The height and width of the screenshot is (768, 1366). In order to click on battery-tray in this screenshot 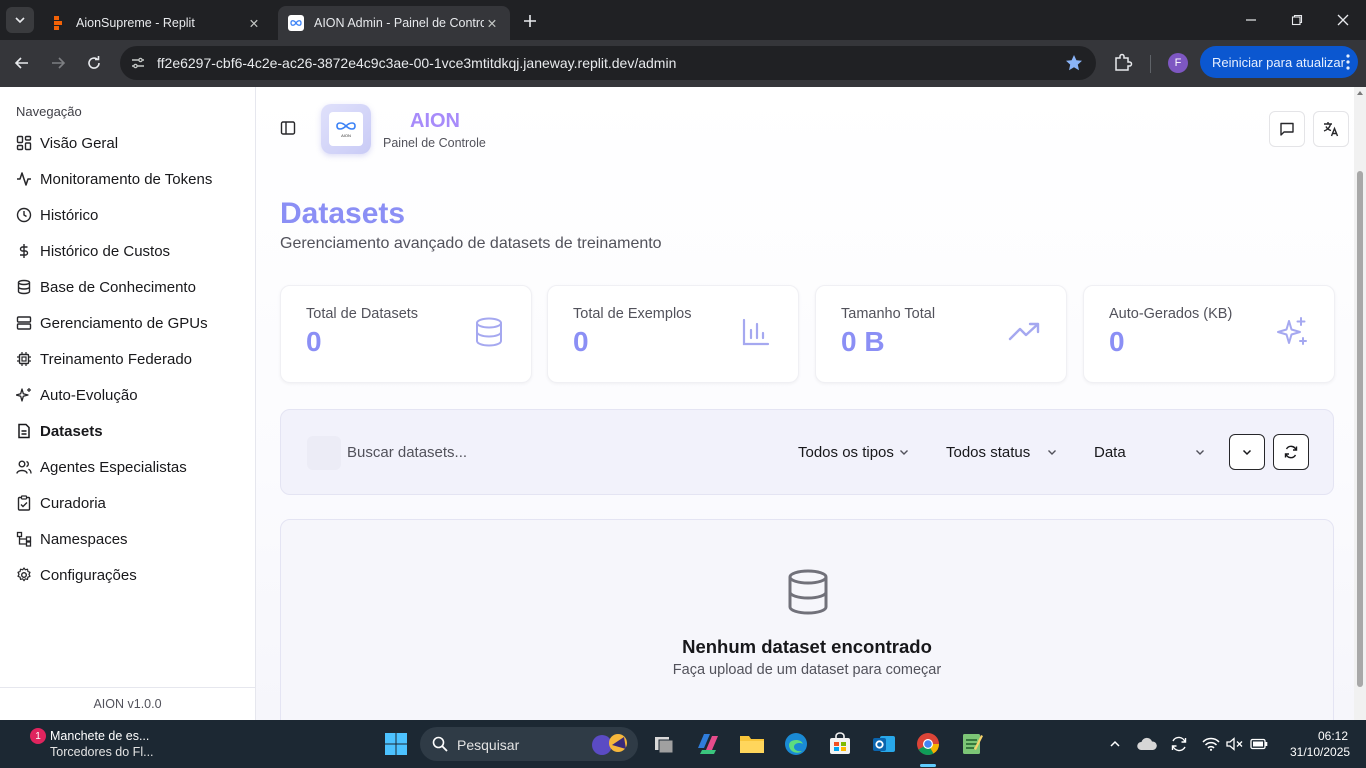, I will do `click(1259, 744)`.